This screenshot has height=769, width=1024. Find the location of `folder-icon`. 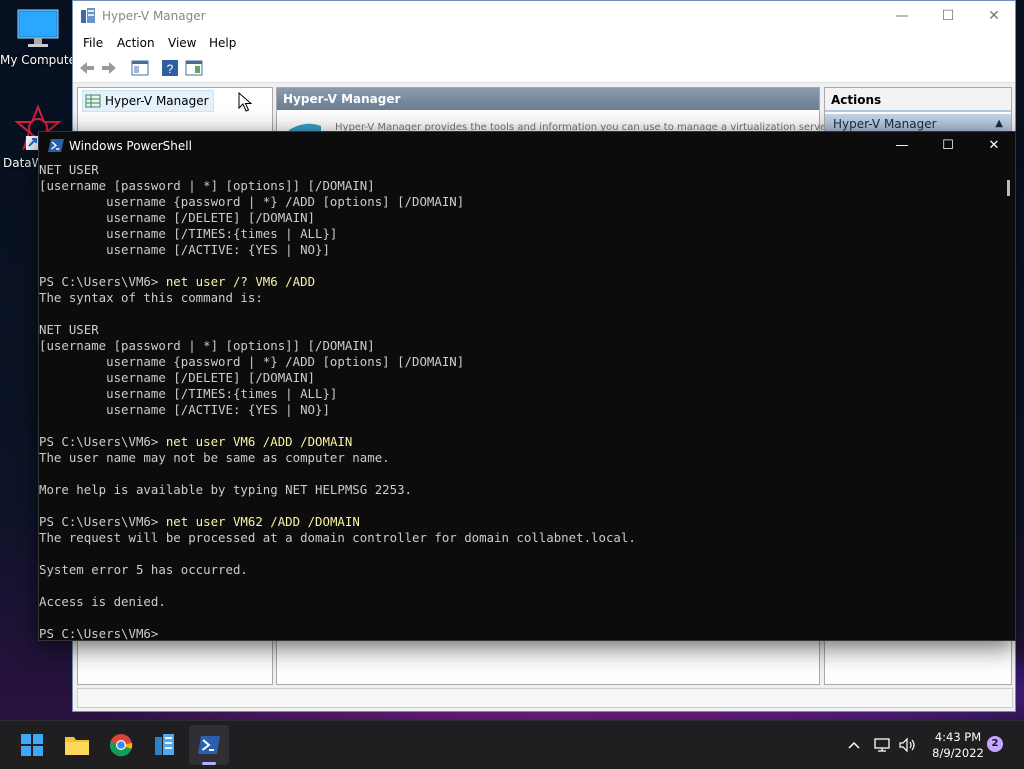

folder-icon is located at coordinates (77, 746).